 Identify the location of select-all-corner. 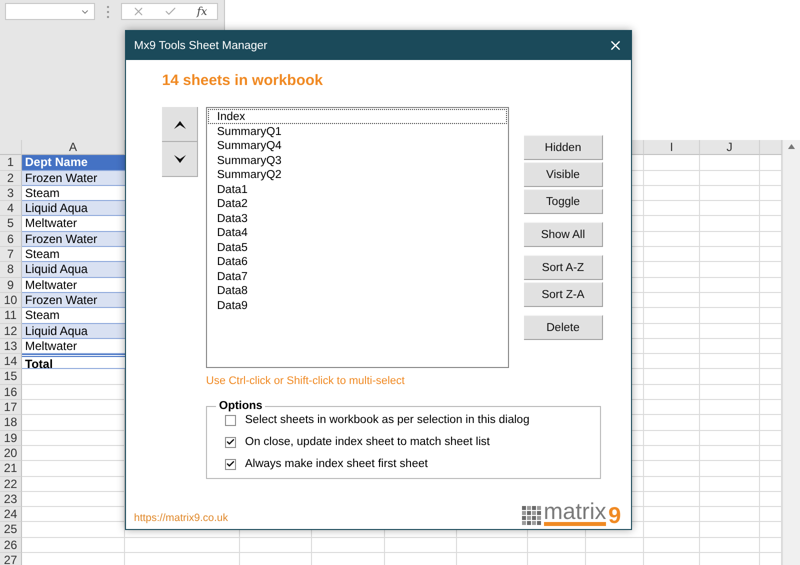
(11, 148).